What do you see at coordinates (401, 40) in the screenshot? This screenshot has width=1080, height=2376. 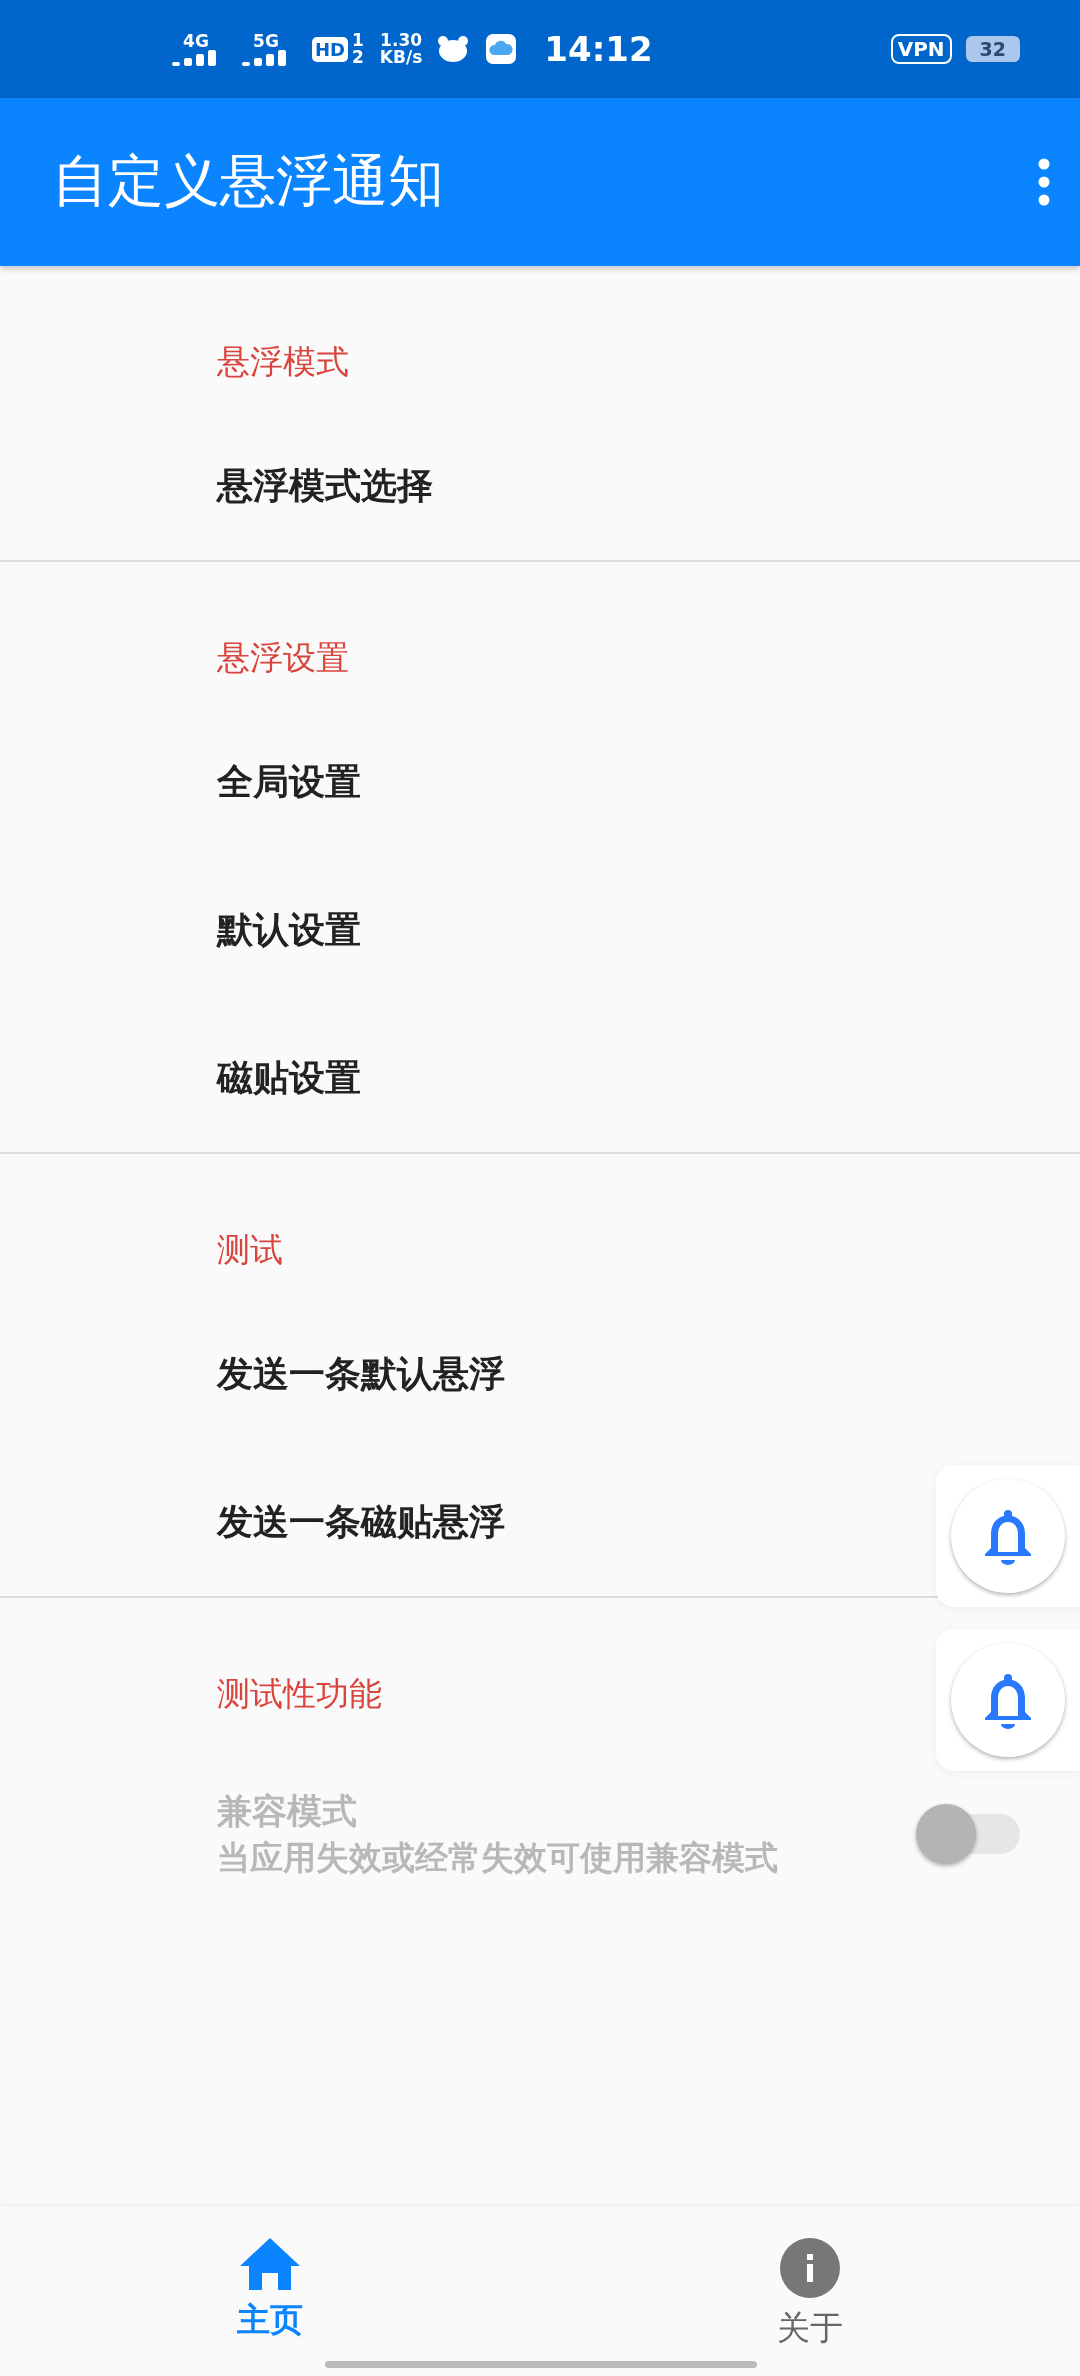 I see `network-speed: 1.30` at bounding box center [401, 40].